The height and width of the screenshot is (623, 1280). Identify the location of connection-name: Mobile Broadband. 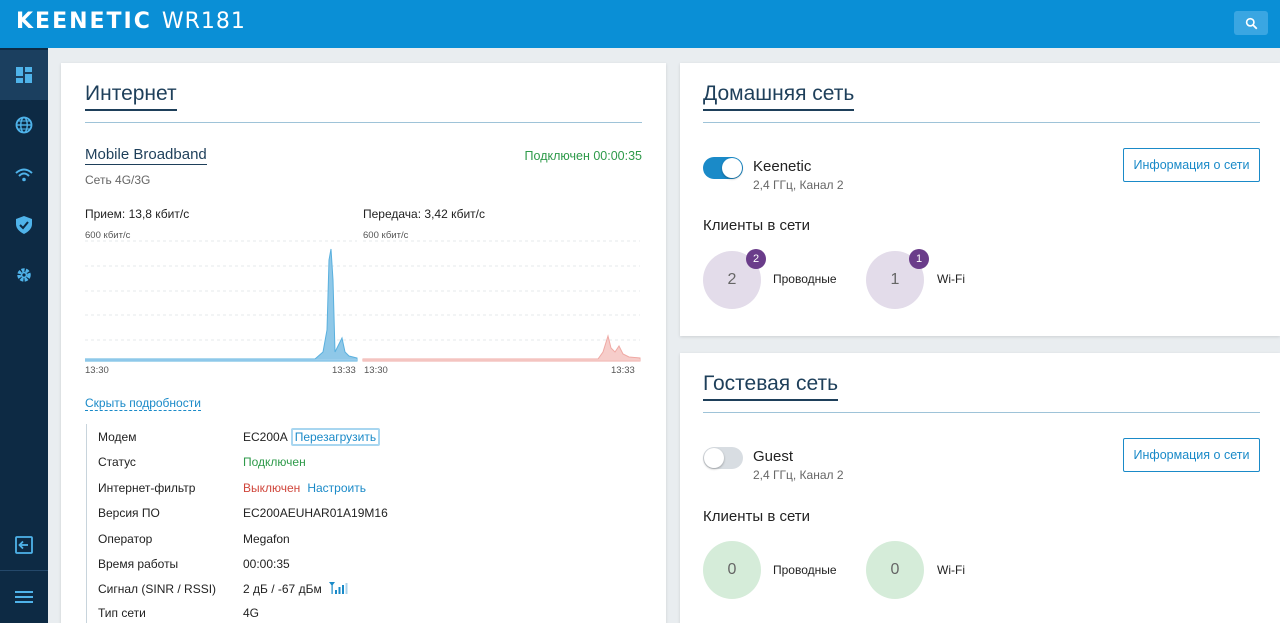
(146, 155).